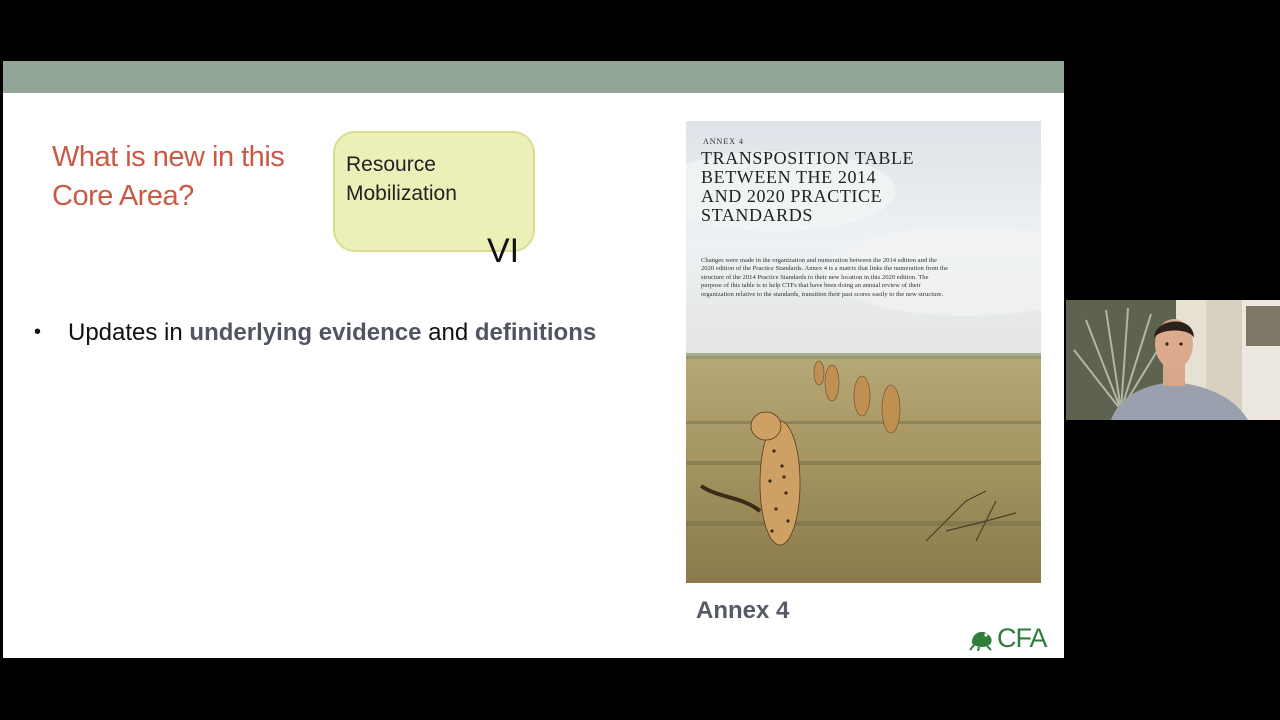 Image resolution: width=1280 pixels, height=720 pixels. Describe the element at coordinates (401, 179) in the screenshot. I see `core-area-name: Resource Mobilization` at that location.